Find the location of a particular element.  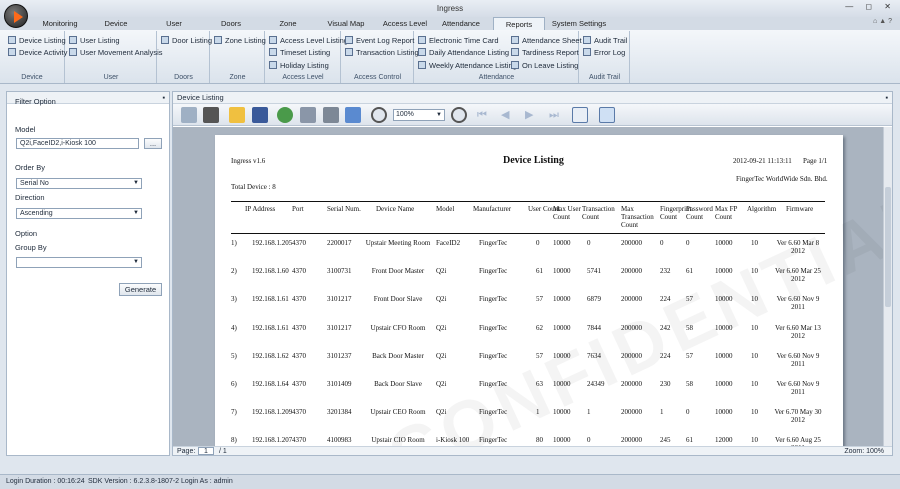

ribbon-button-access-level-listing: Access Level Listing is located at coordinates (308, 41).